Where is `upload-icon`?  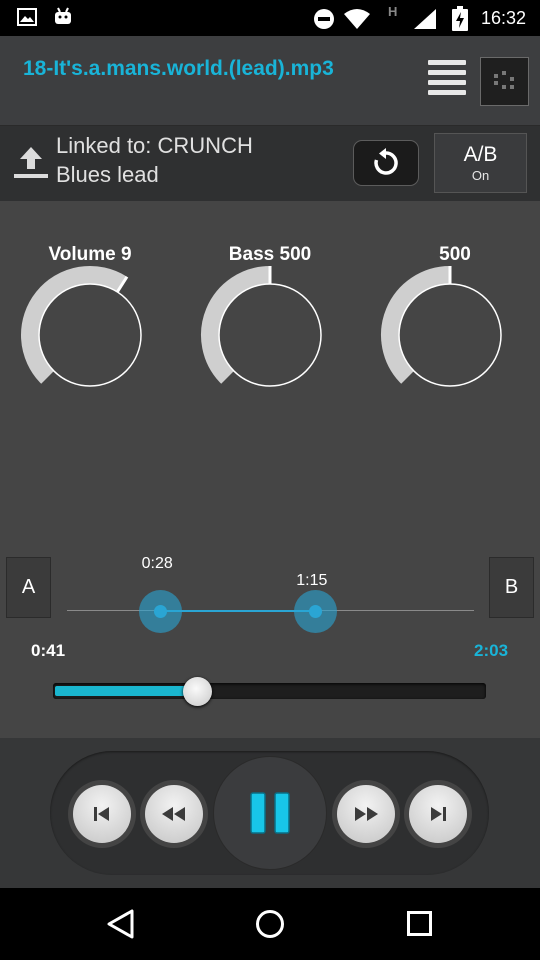
upload-icon is located at coordinates (31, 163).